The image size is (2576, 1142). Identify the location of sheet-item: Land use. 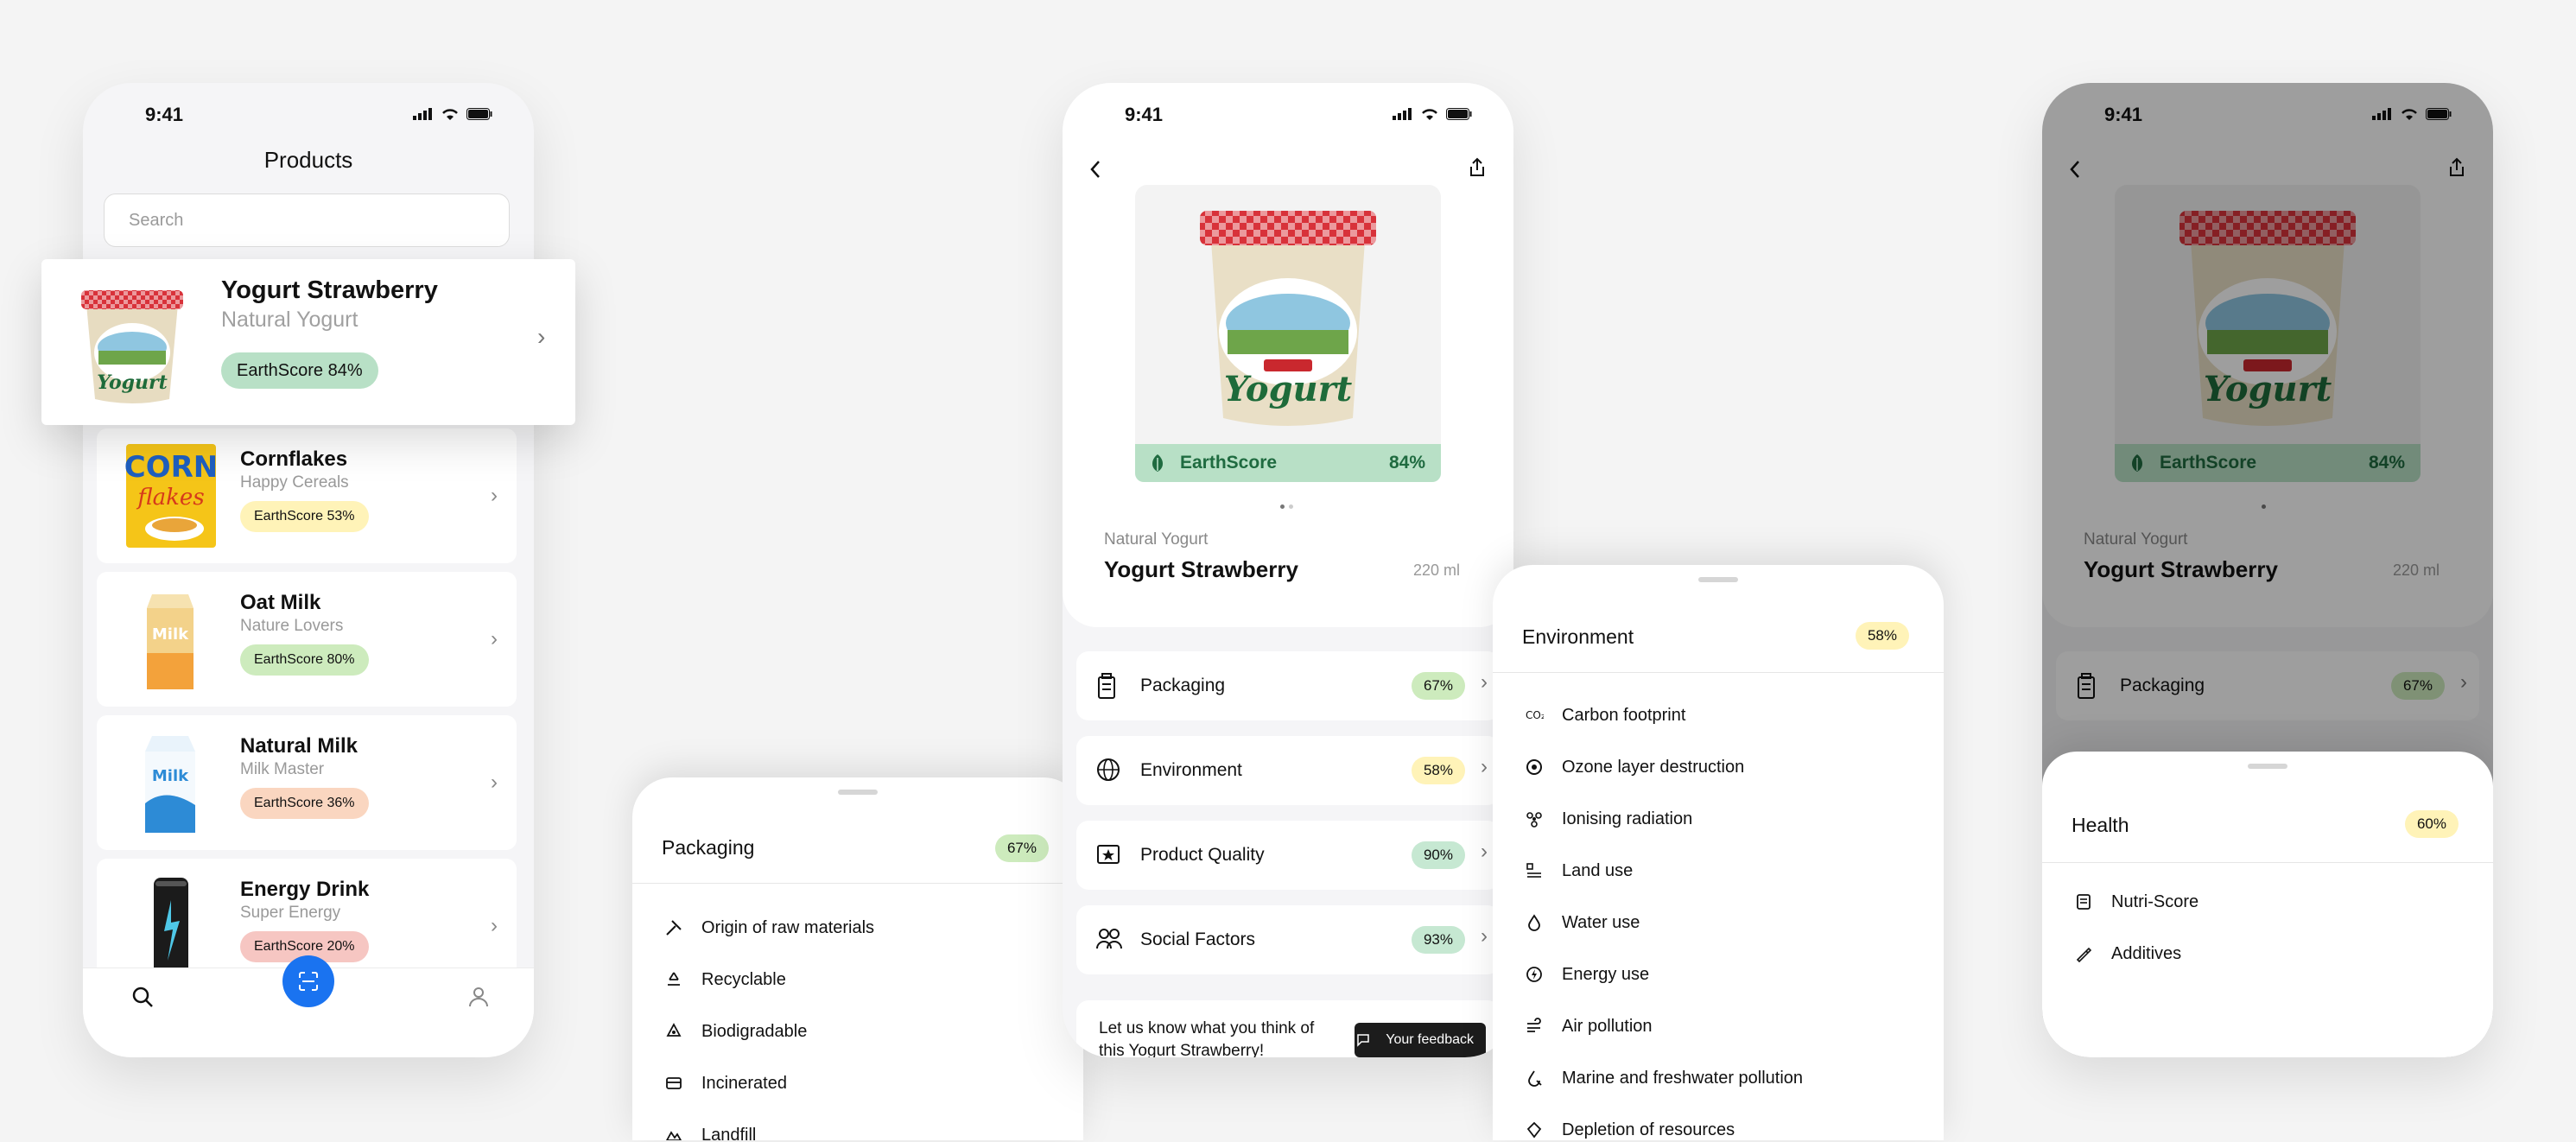
(1577, 871).